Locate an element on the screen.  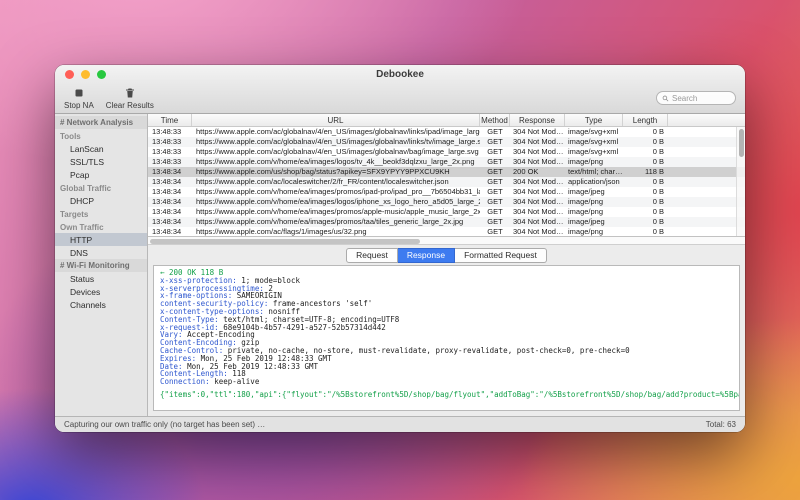
total-count: Total: 63 is located at coordinates (720, 424).